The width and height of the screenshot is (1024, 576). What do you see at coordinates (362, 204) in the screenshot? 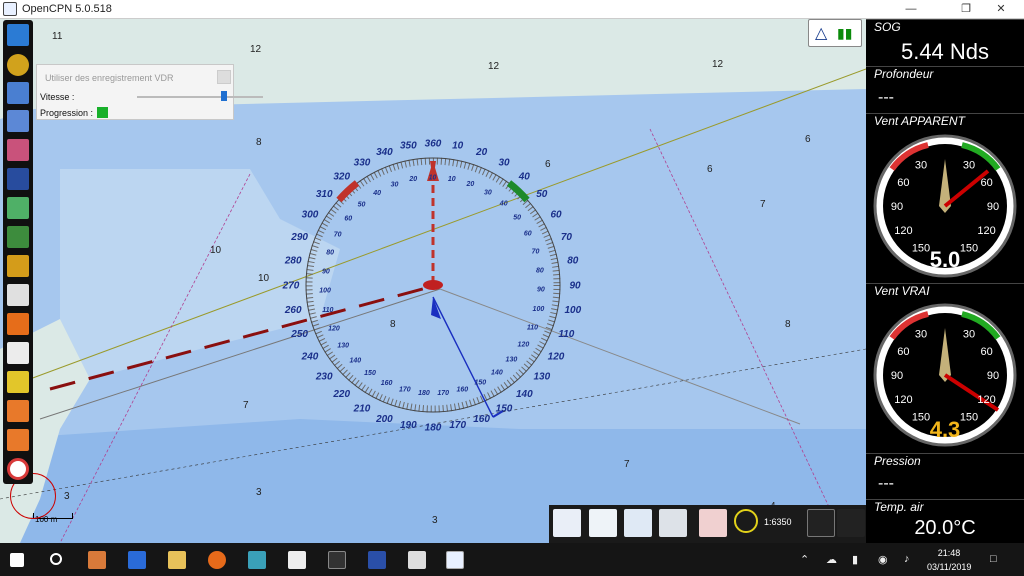
I see `compass-label: 50` at bounding box center [362, 204].